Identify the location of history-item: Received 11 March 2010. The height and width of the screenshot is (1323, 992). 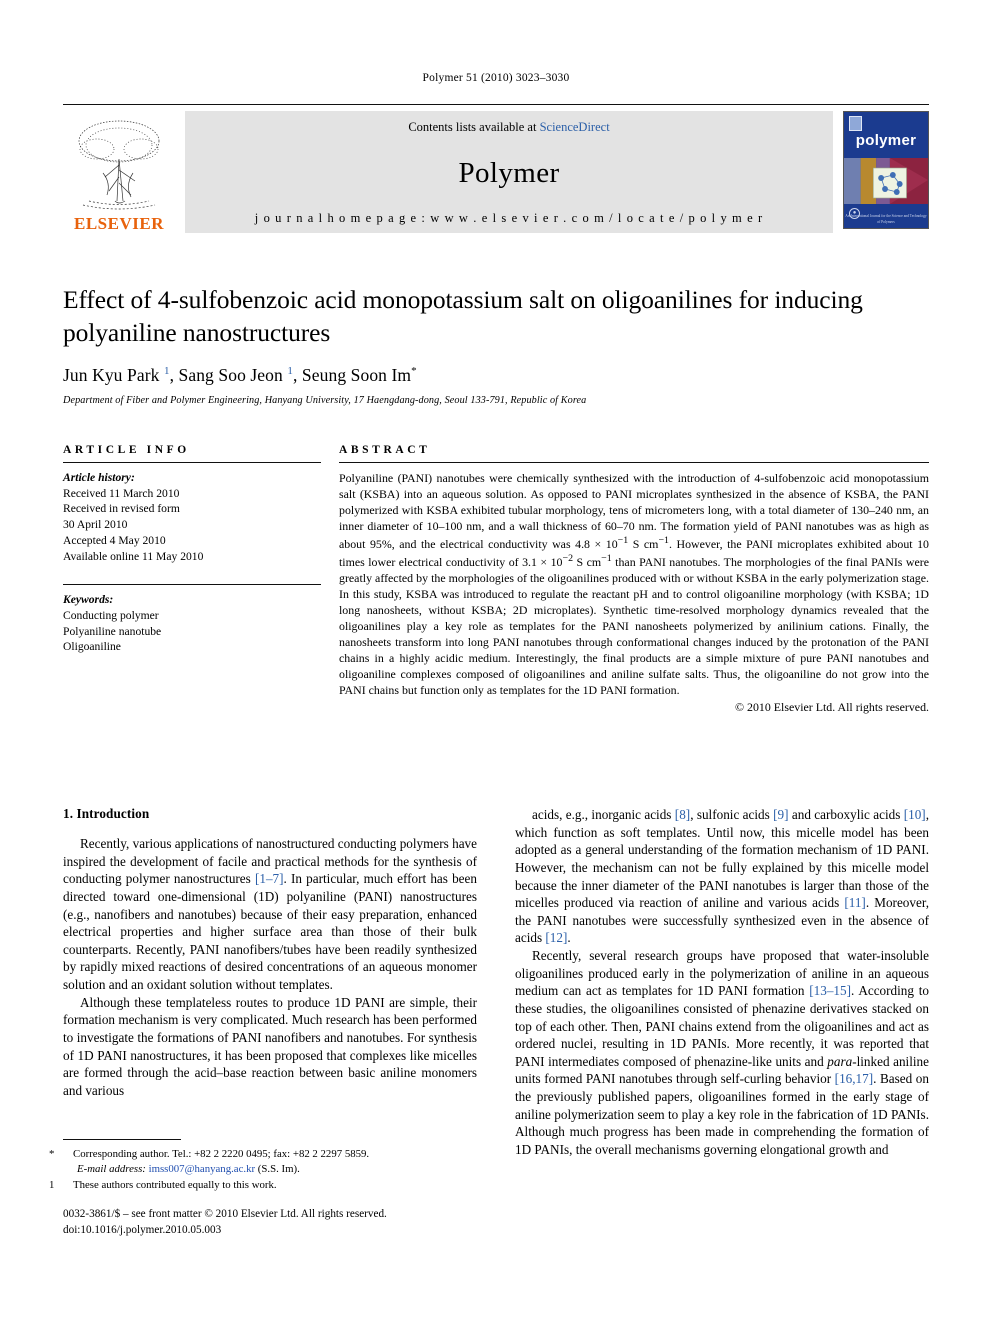
(121, 493).